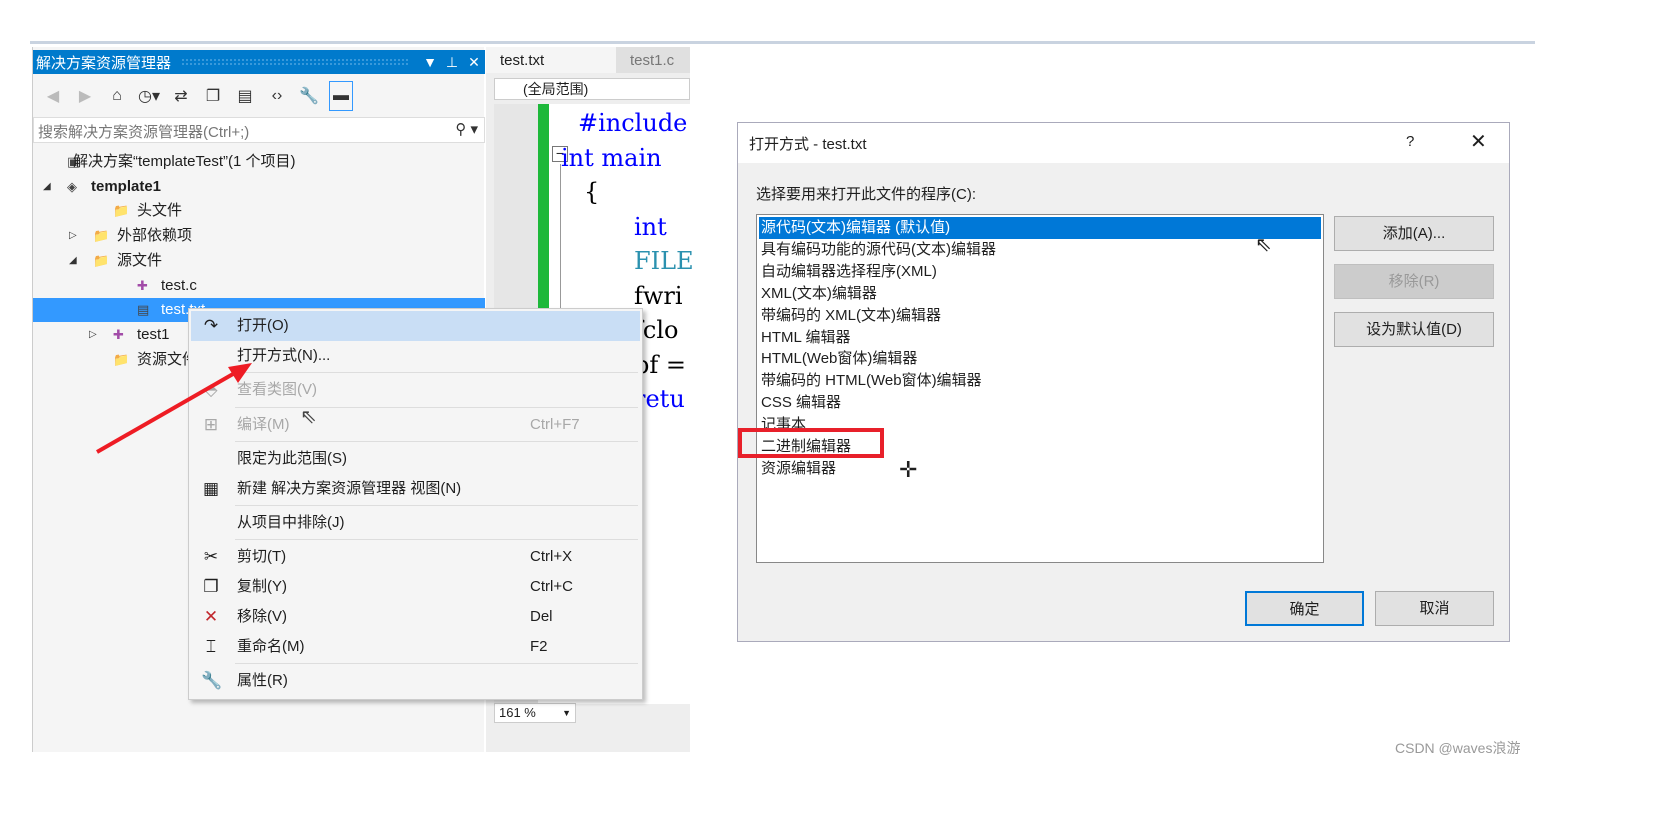  Describe the element at coordinates (117, 96) in the screenshot. I see `home-icon: ⌂` at that location.